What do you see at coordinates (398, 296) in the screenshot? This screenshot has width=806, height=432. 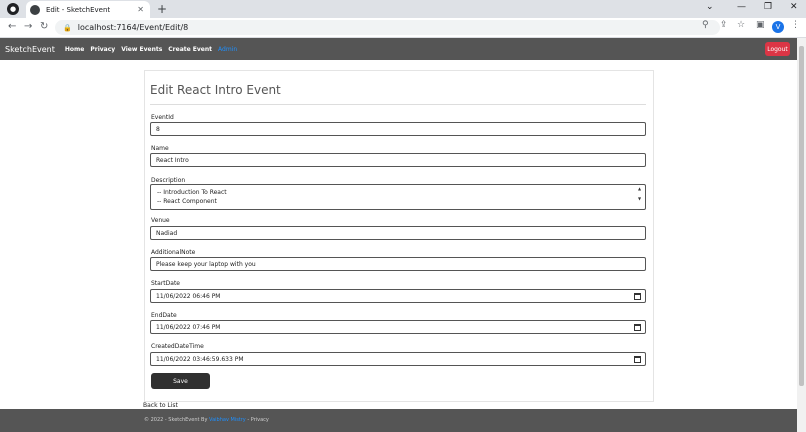 I see `startdate-input: 11/06/2022 06:46 PM` at bounding box center [398, 296].